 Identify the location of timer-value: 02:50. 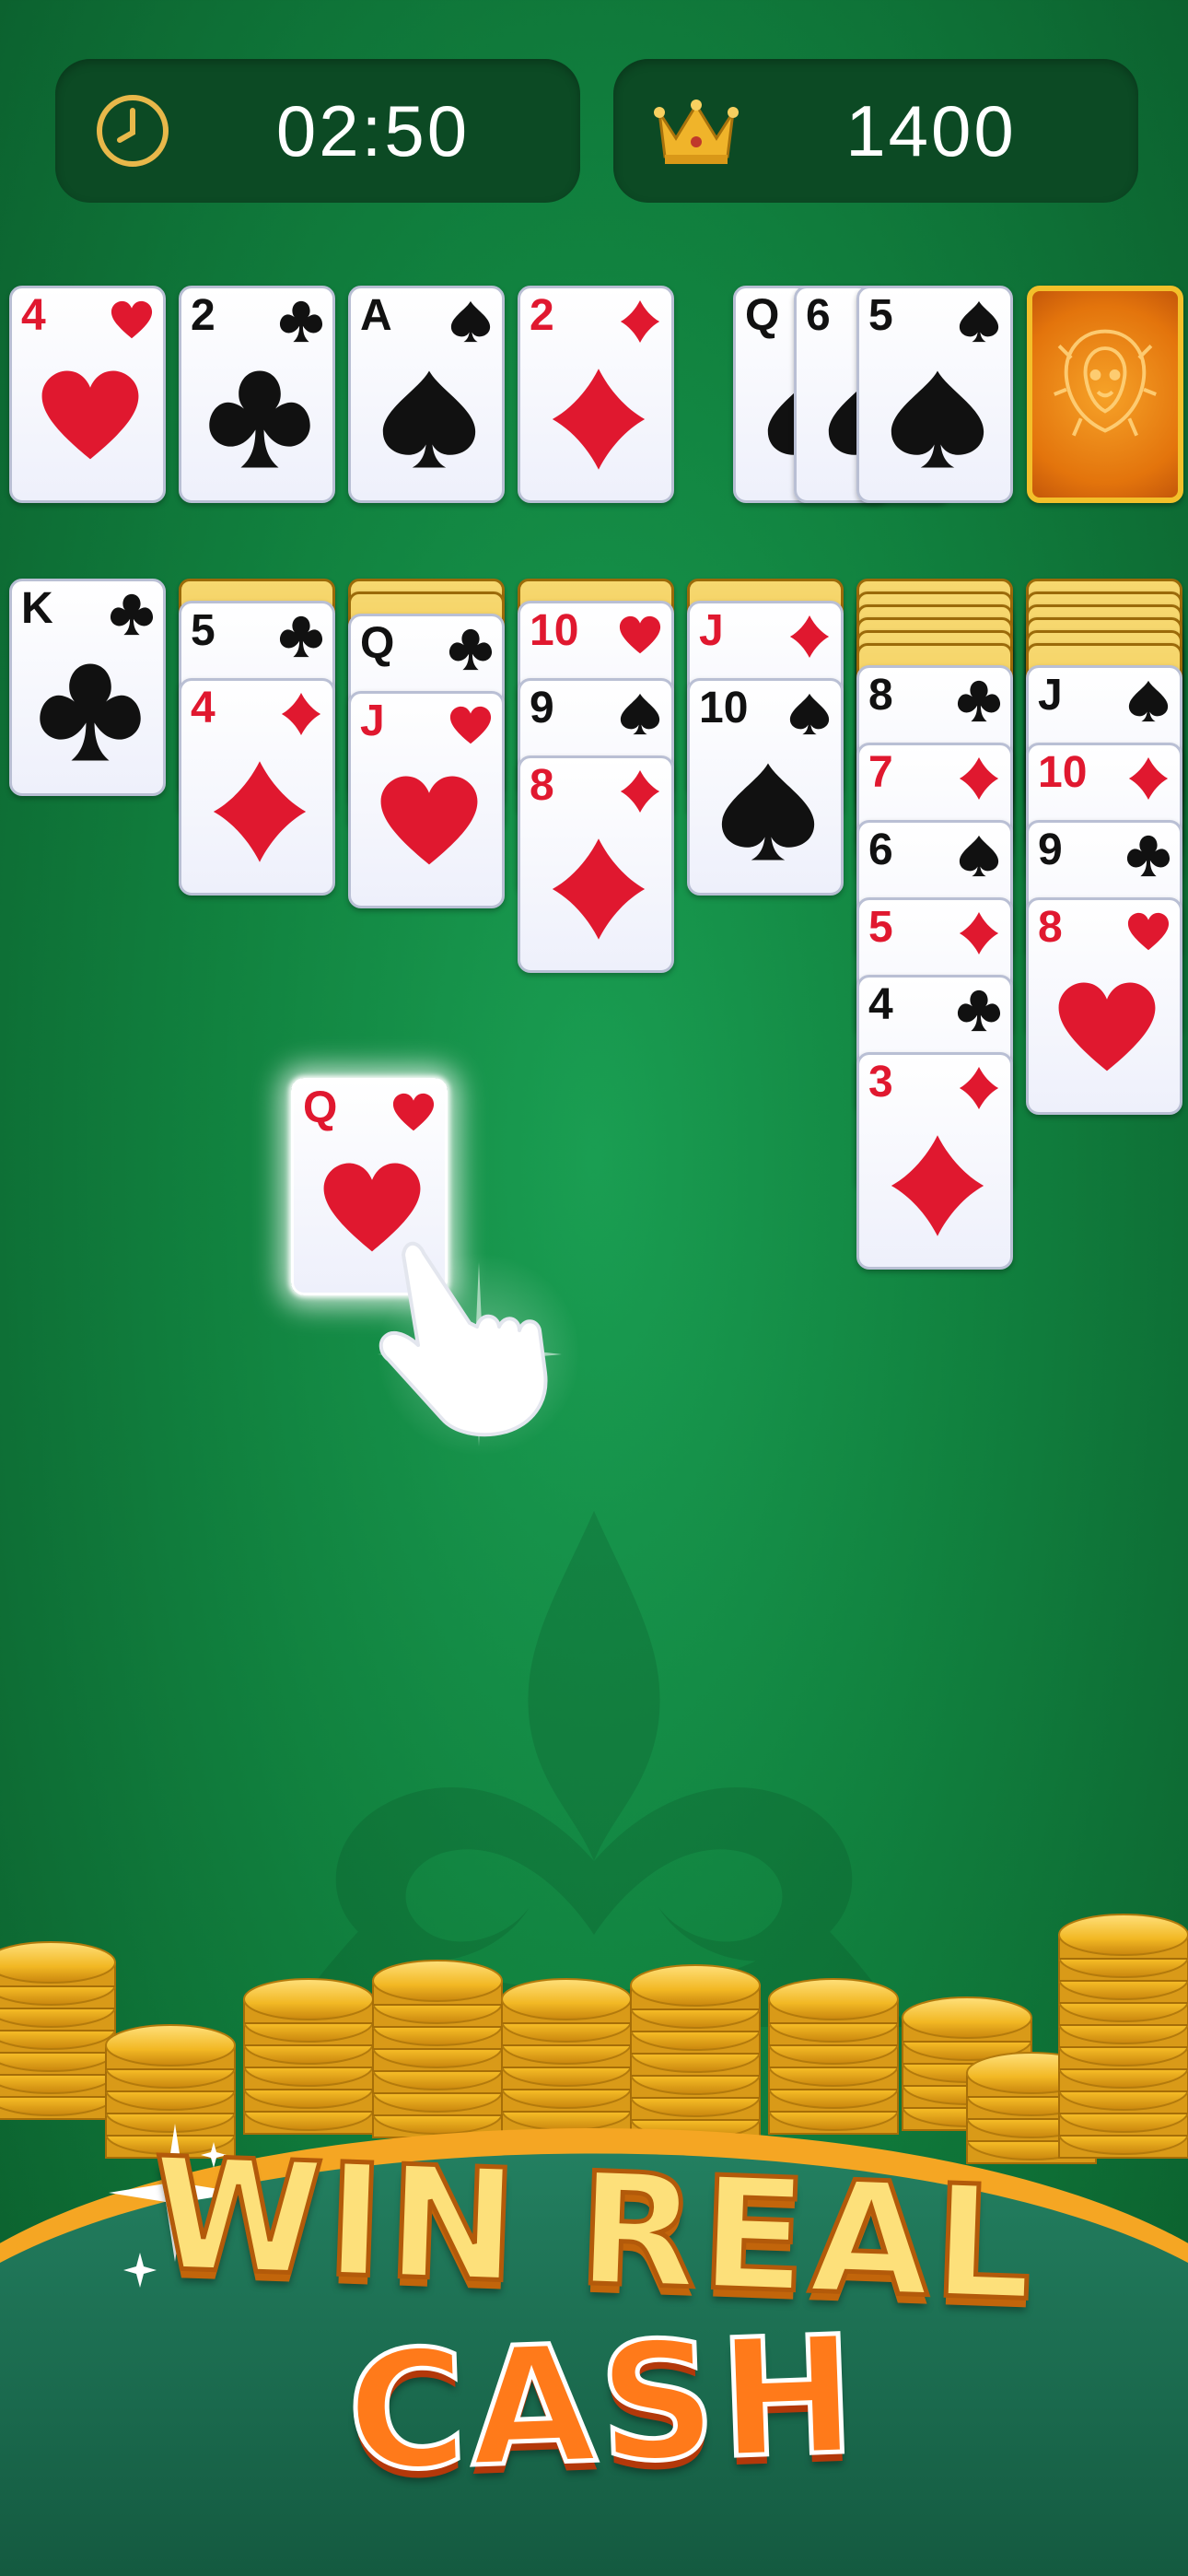
(373, 130).